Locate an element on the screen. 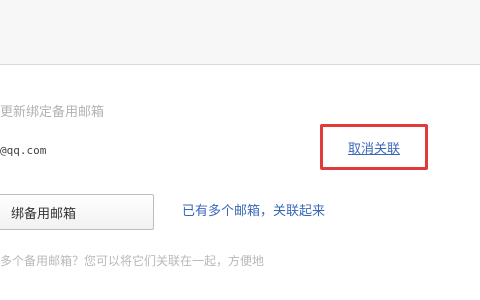  unlink-highlight-box: 取消关联 is located at coordinates (374, 147).